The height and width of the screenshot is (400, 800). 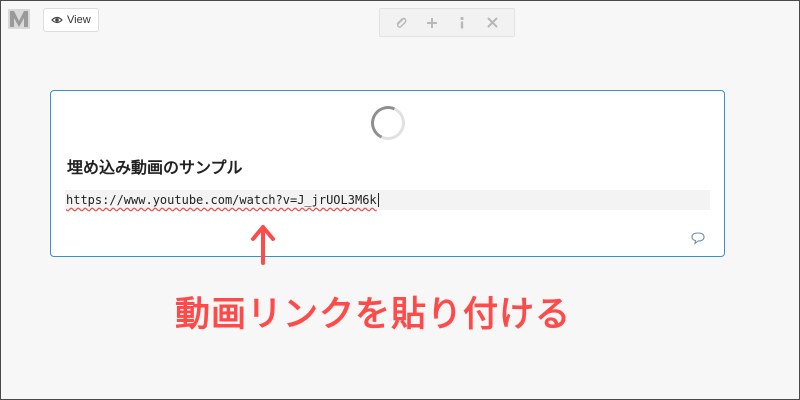 I want to click on view-button-label: View, so click(x=79, y=20).